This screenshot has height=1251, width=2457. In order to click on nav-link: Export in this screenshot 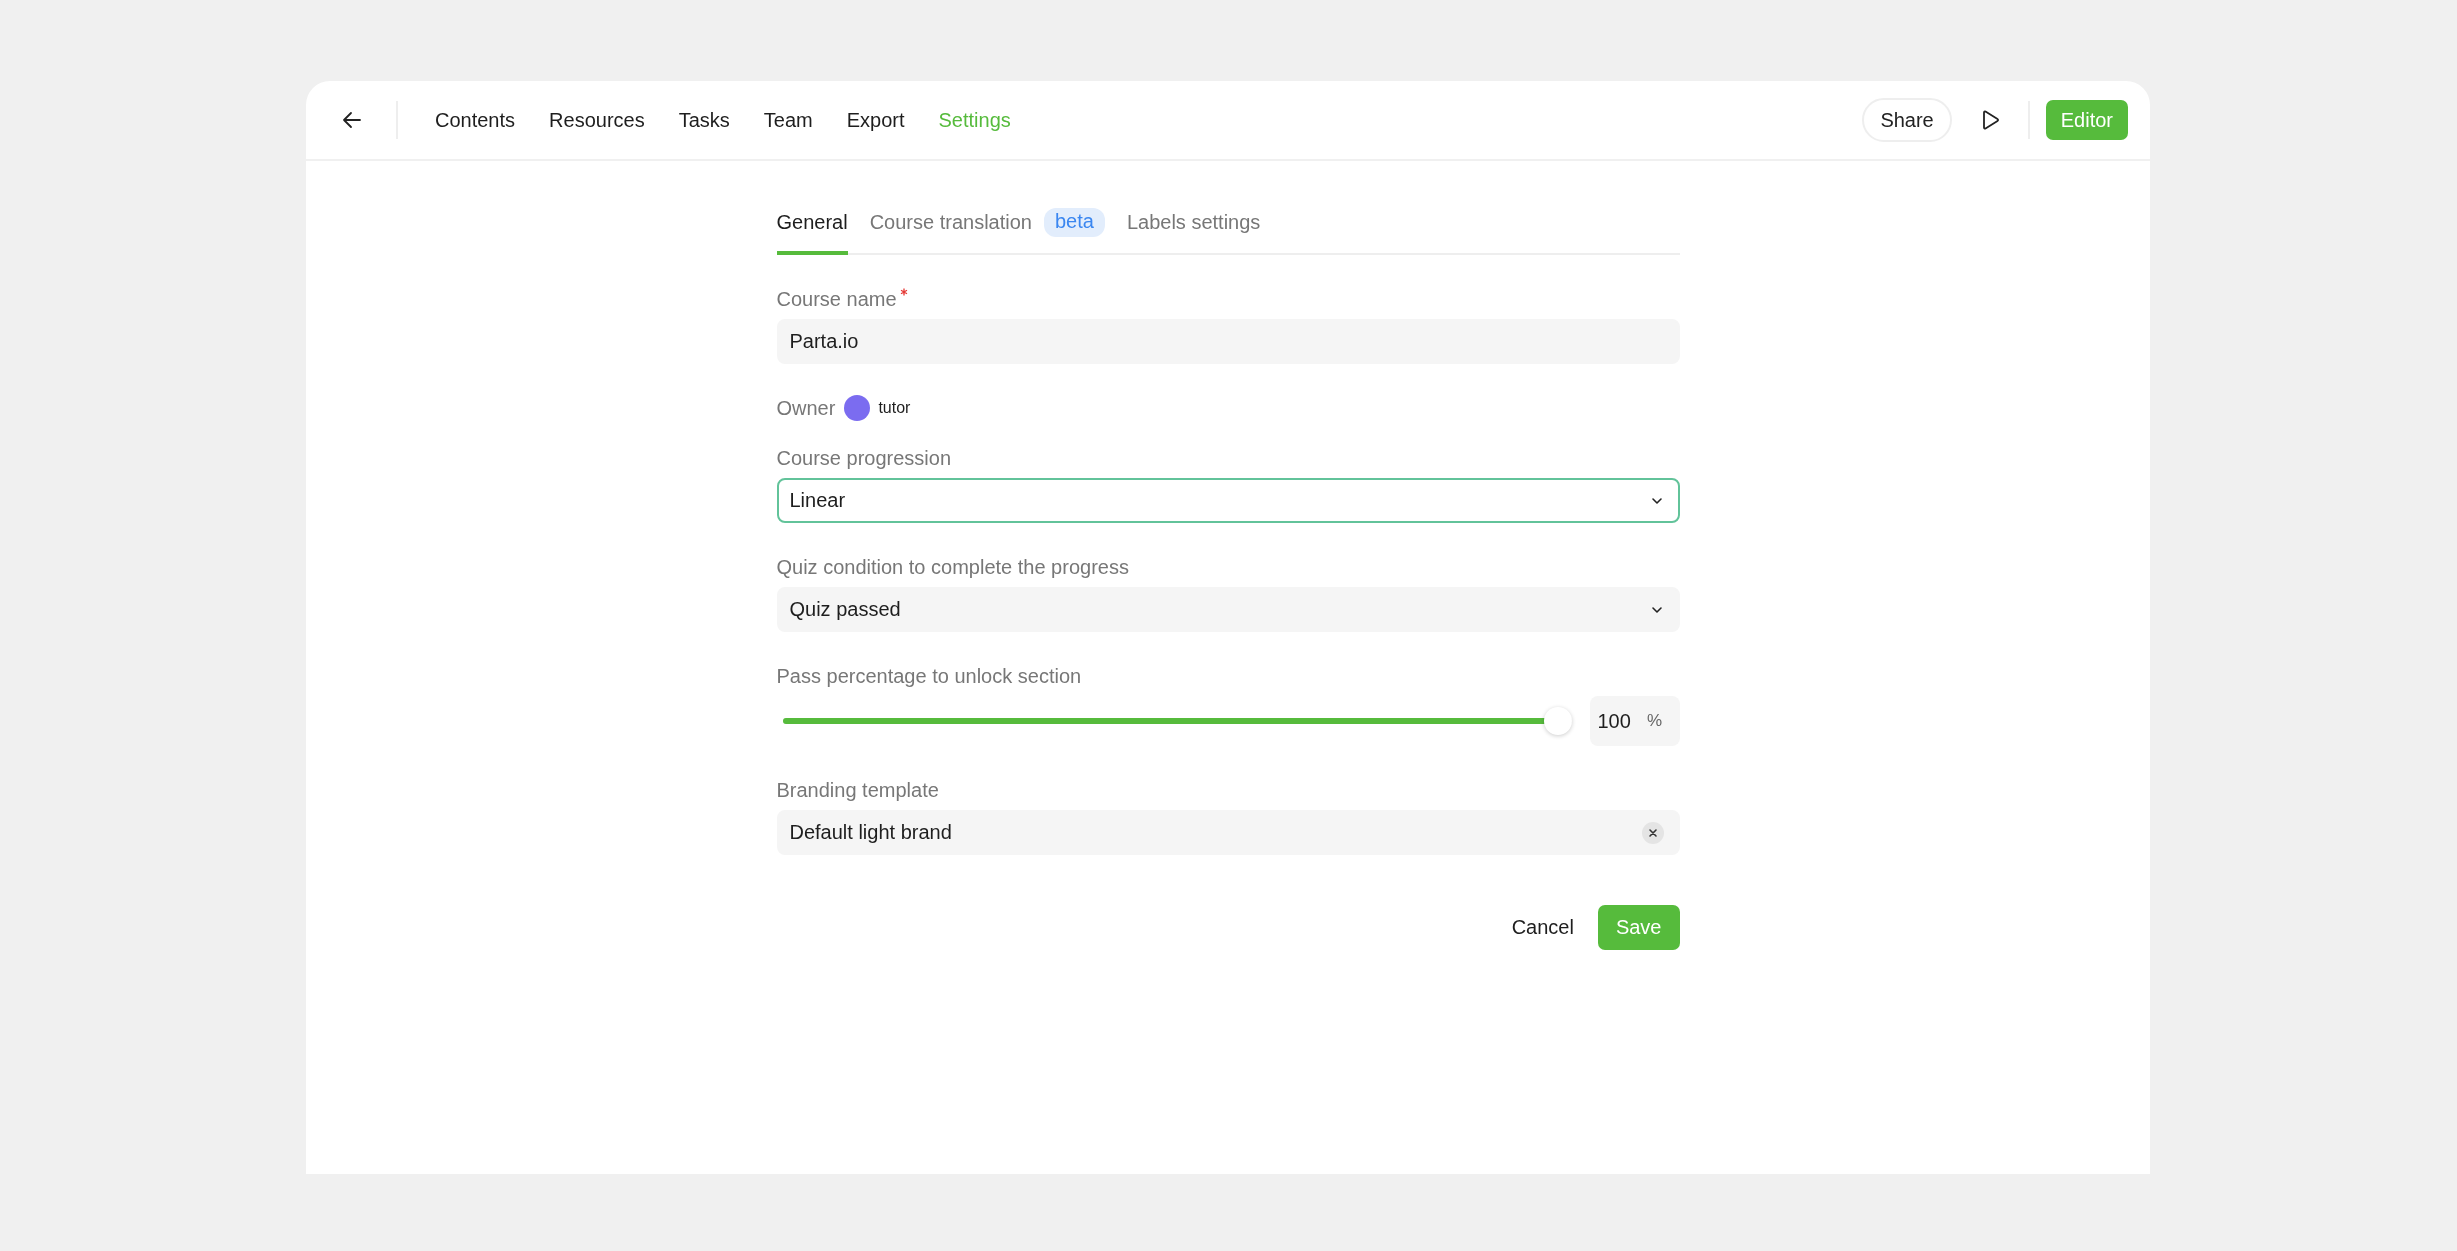, I will do `click(875, 120)`.